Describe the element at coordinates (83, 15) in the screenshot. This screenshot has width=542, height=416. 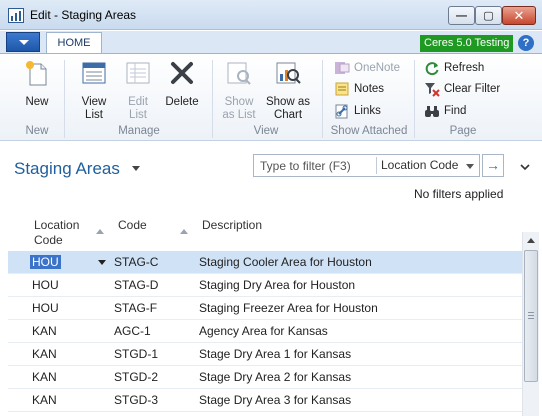
I see `window-title: Edit - Staging Areas` at that location.